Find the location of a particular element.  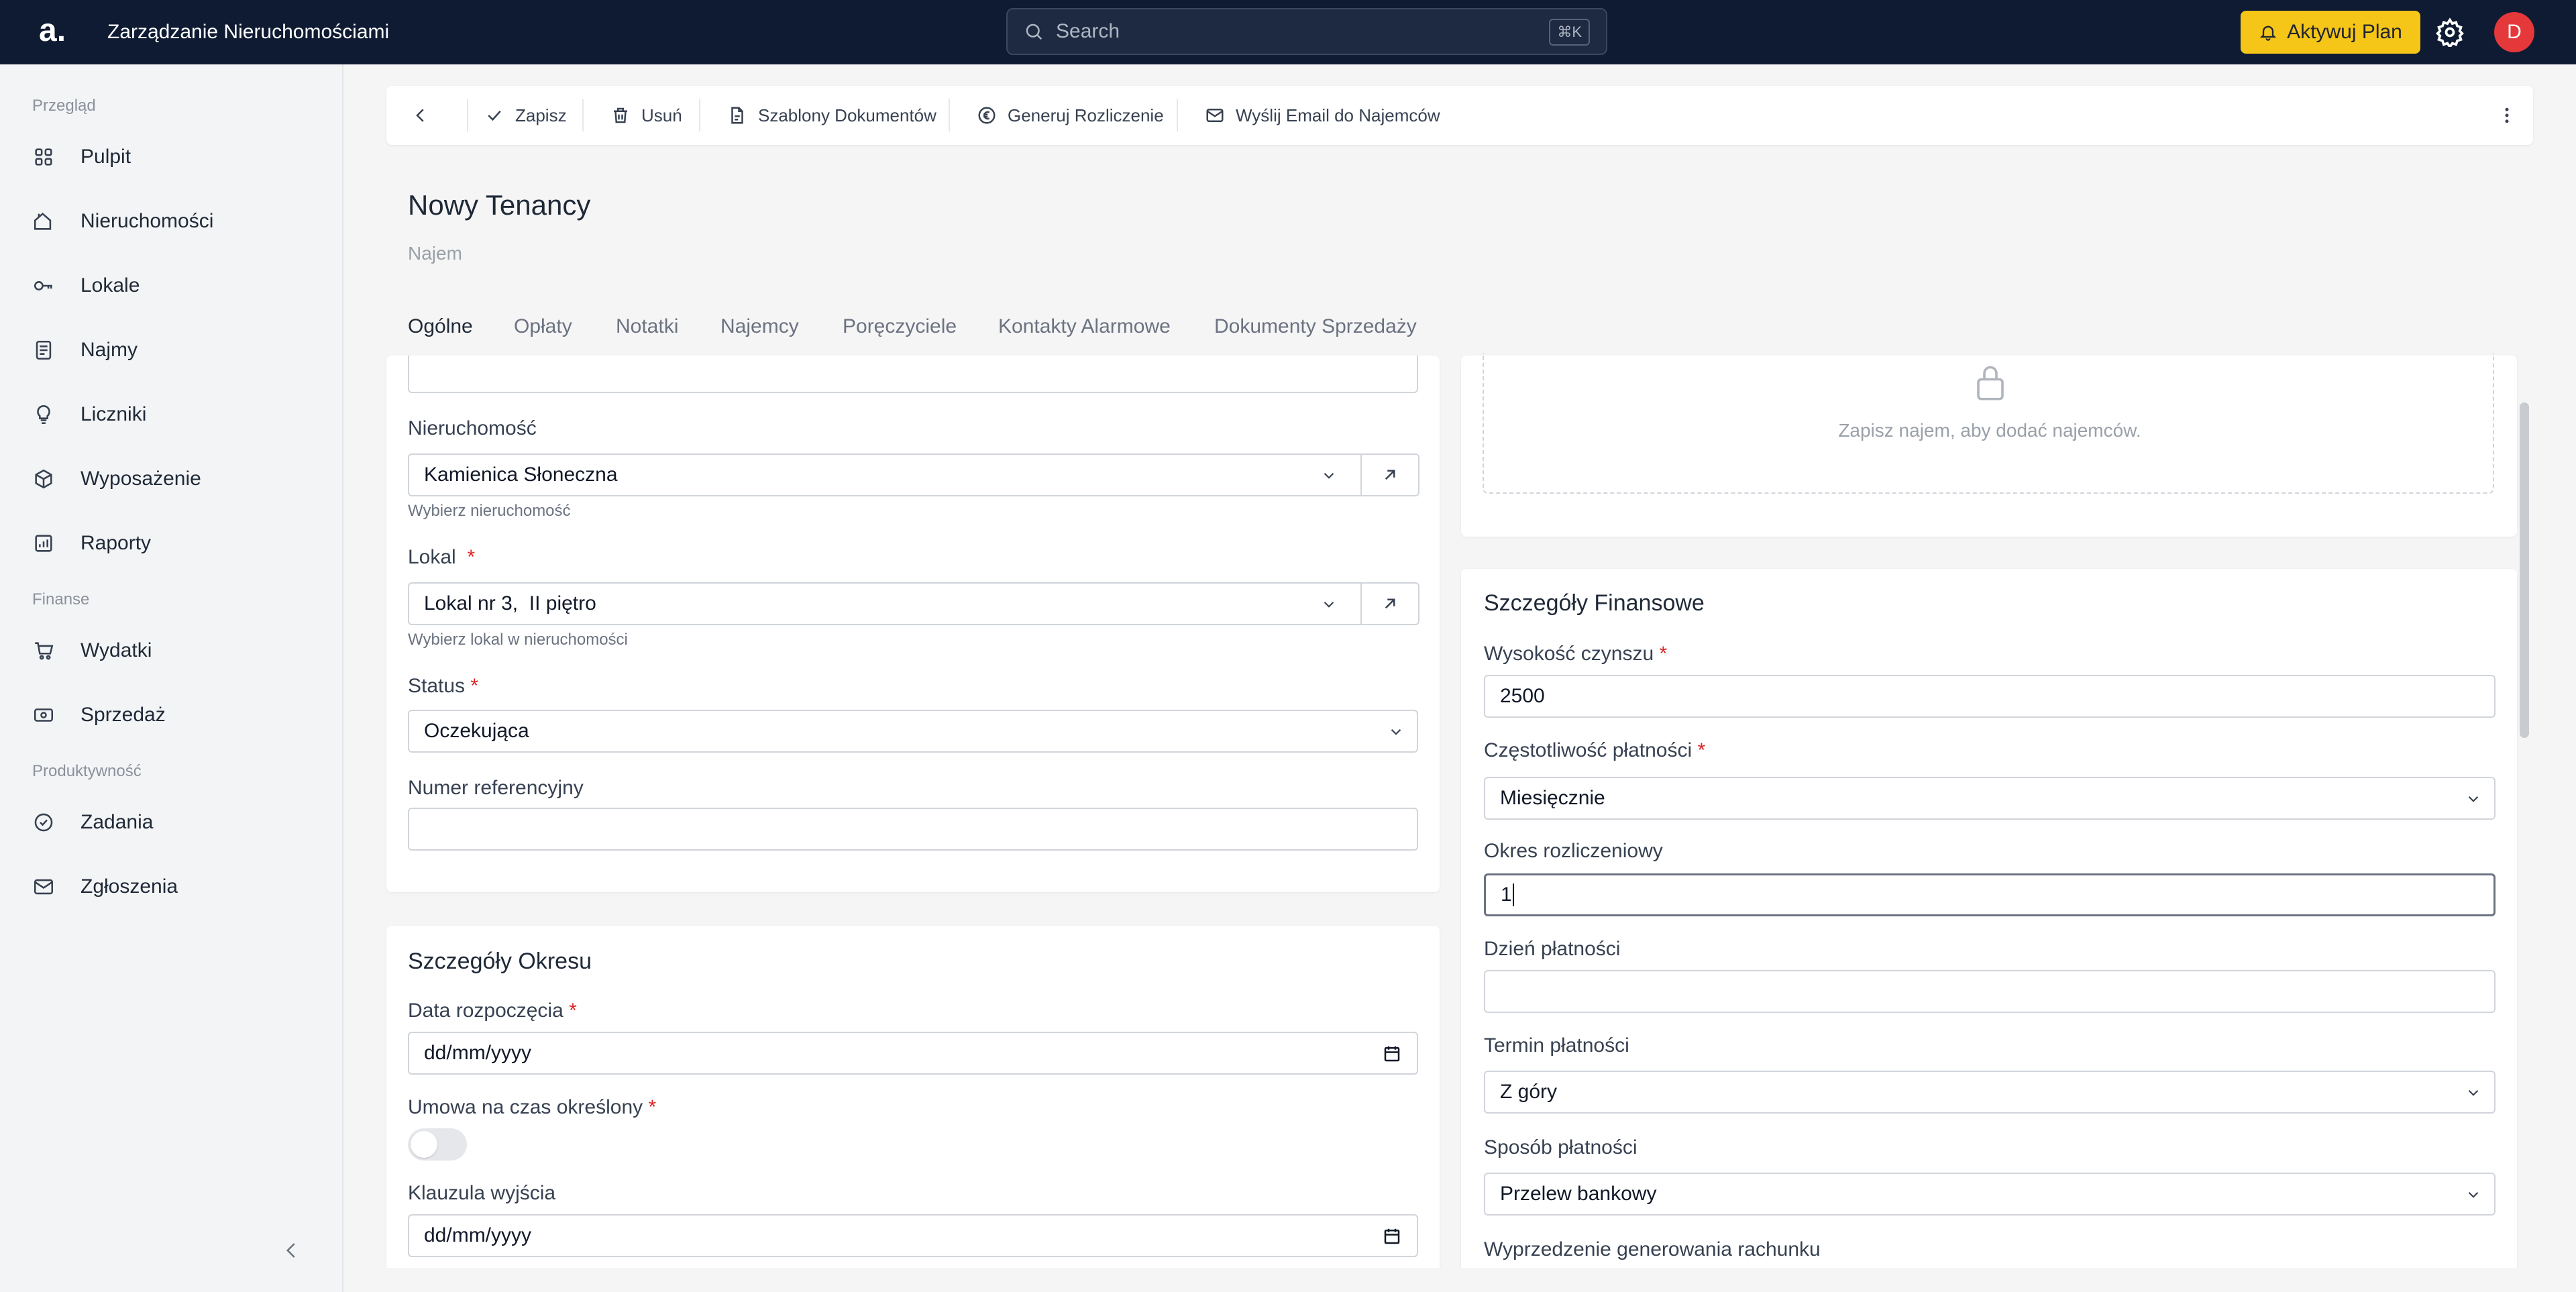

tab-general: Ogólne is located at coordinates (440, 326).